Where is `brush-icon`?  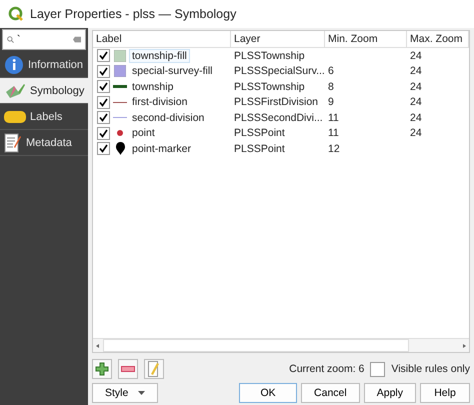
brush-icon is located at coordinates (15, 91).